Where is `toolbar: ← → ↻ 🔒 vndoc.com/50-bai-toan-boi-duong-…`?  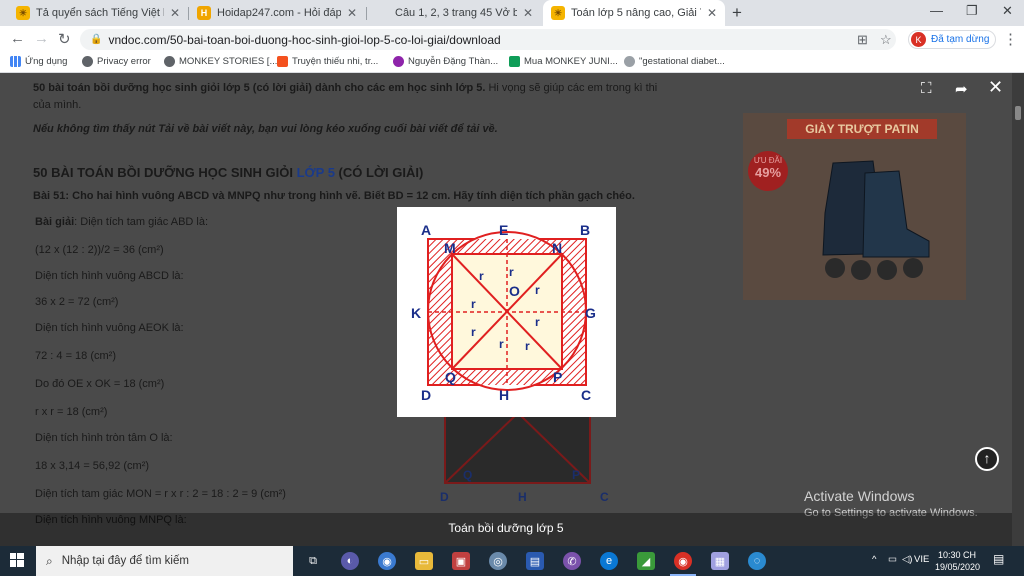
toolbar: ← → ↻ 🔒 vndoc.com/50-bai-toan-boi-duong-… is located at coordinates (512, 39).